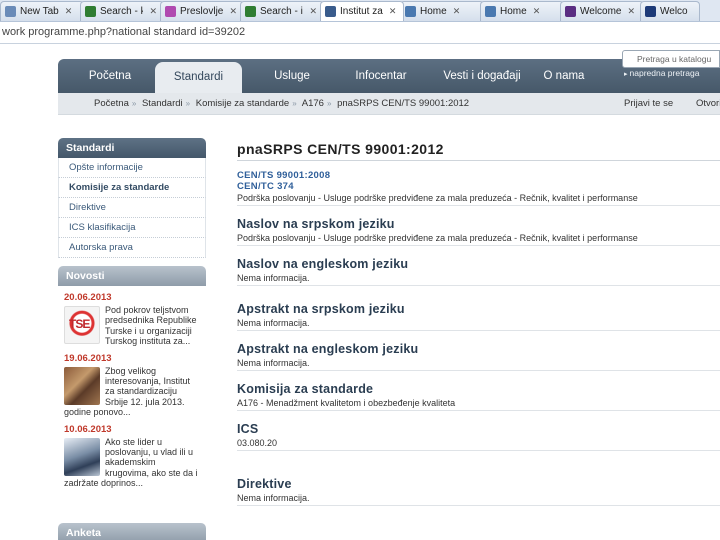  I want to click on poll-panel: Anketa, so click(132, 531).